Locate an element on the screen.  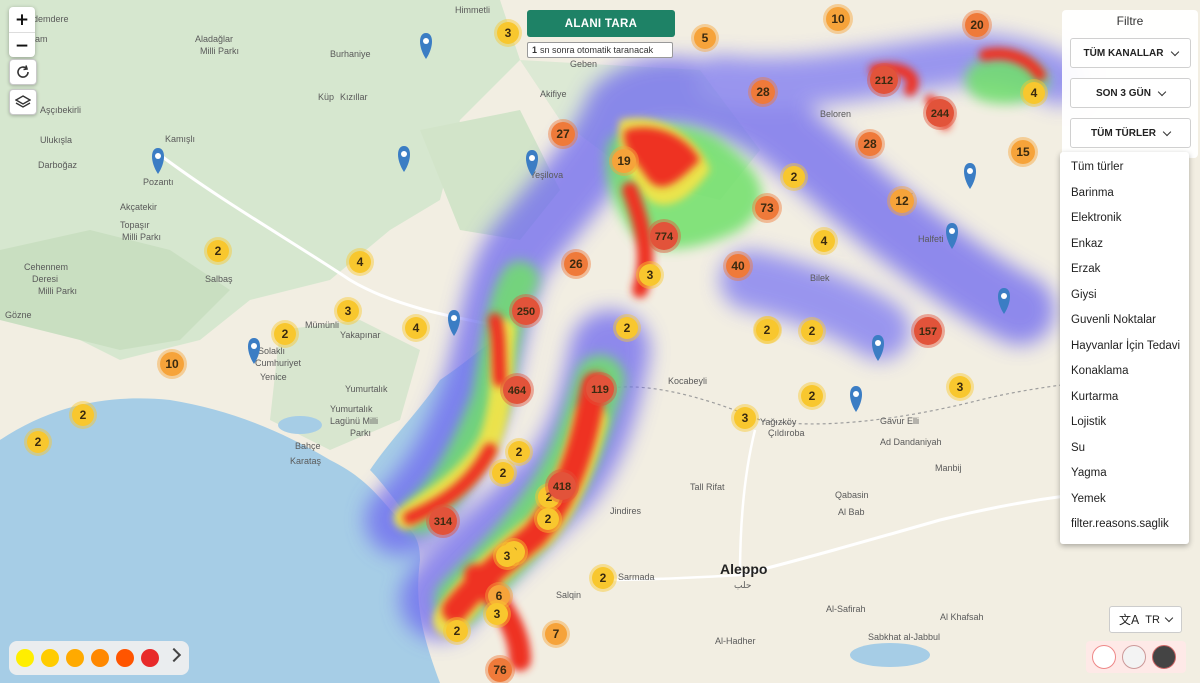
cluster-count: 20 is located at coordinates (977, 25).